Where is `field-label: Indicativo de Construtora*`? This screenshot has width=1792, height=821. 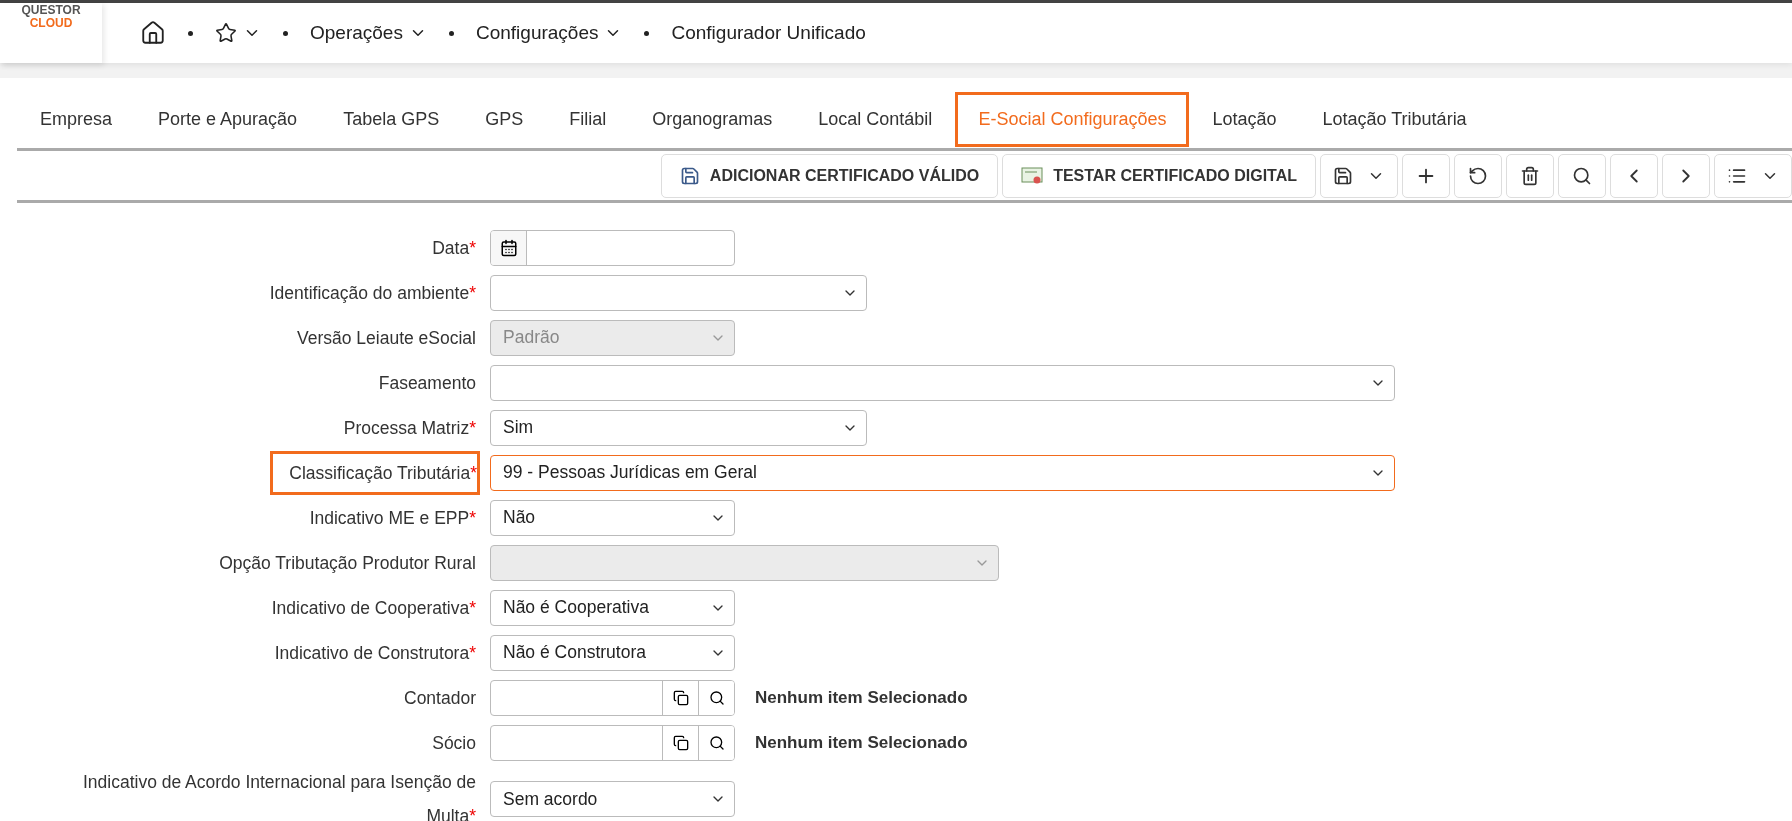 field-label: Indicativo de Construtora* is located at coordinates (375, 653).